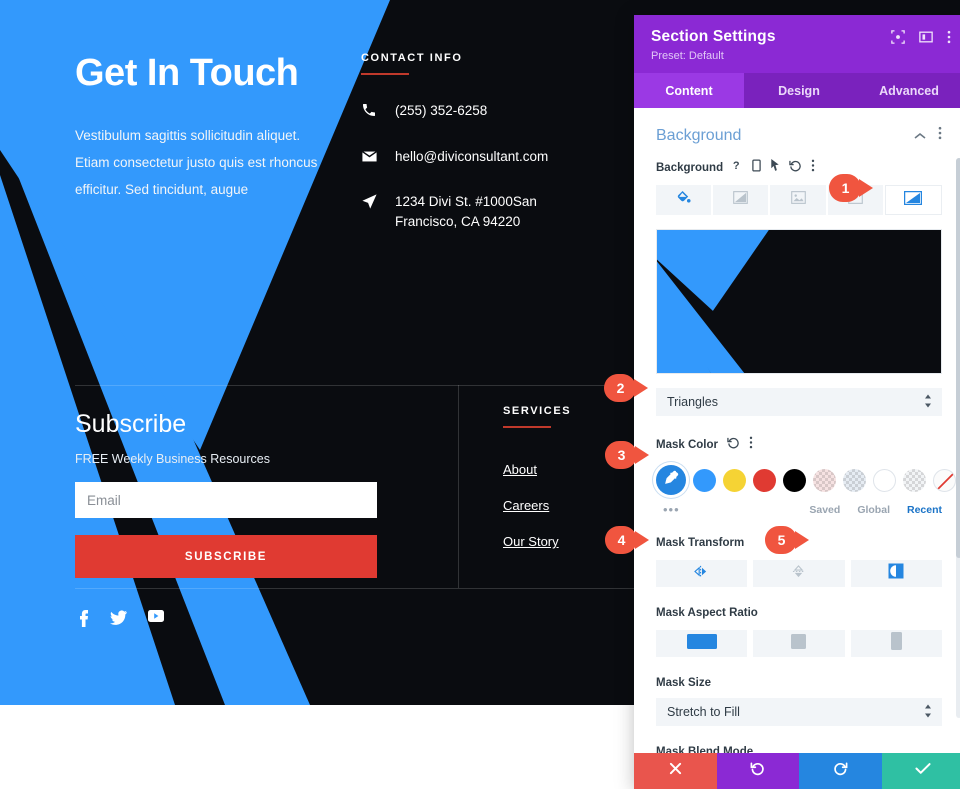 The height and width of the screenshot is (789, 960). What do you see at coordinates (458, 486) in the screenshot?
I see `vertical-divider` at bounding box center [458, 486].